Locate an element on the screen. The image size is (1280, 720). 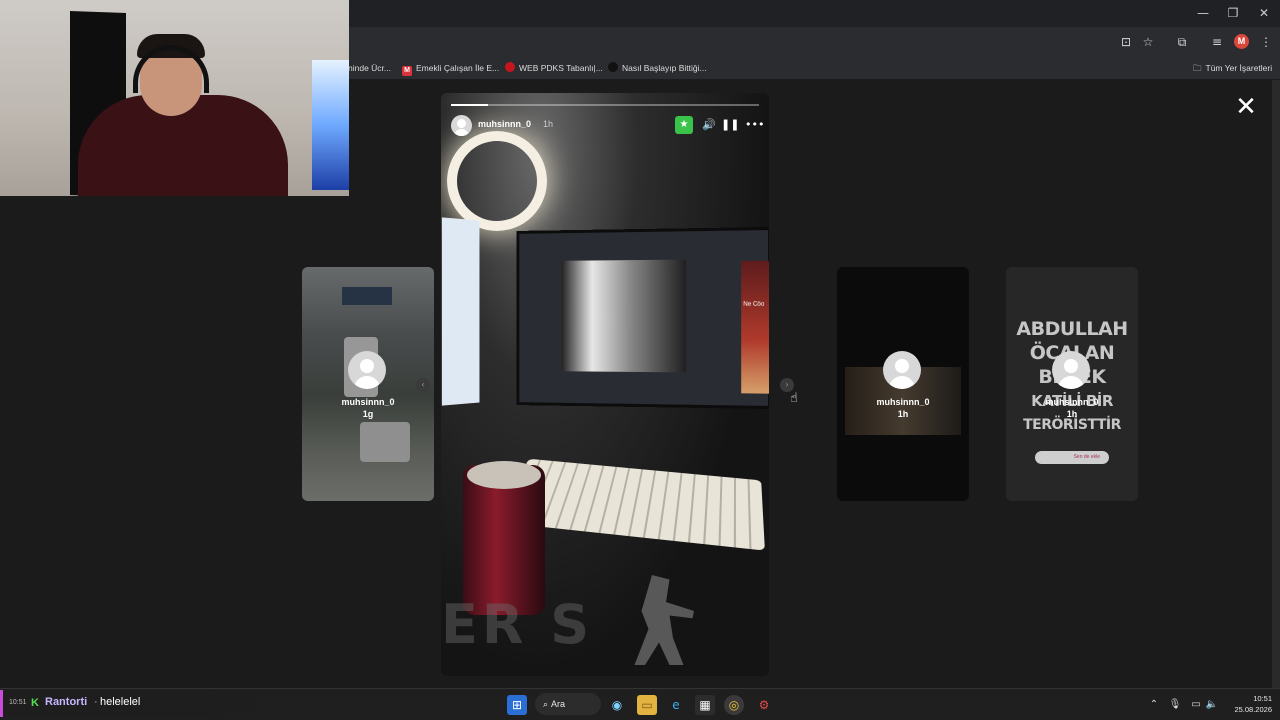
microphone-icon: 🎙 is located at coordinates (1175, 705).